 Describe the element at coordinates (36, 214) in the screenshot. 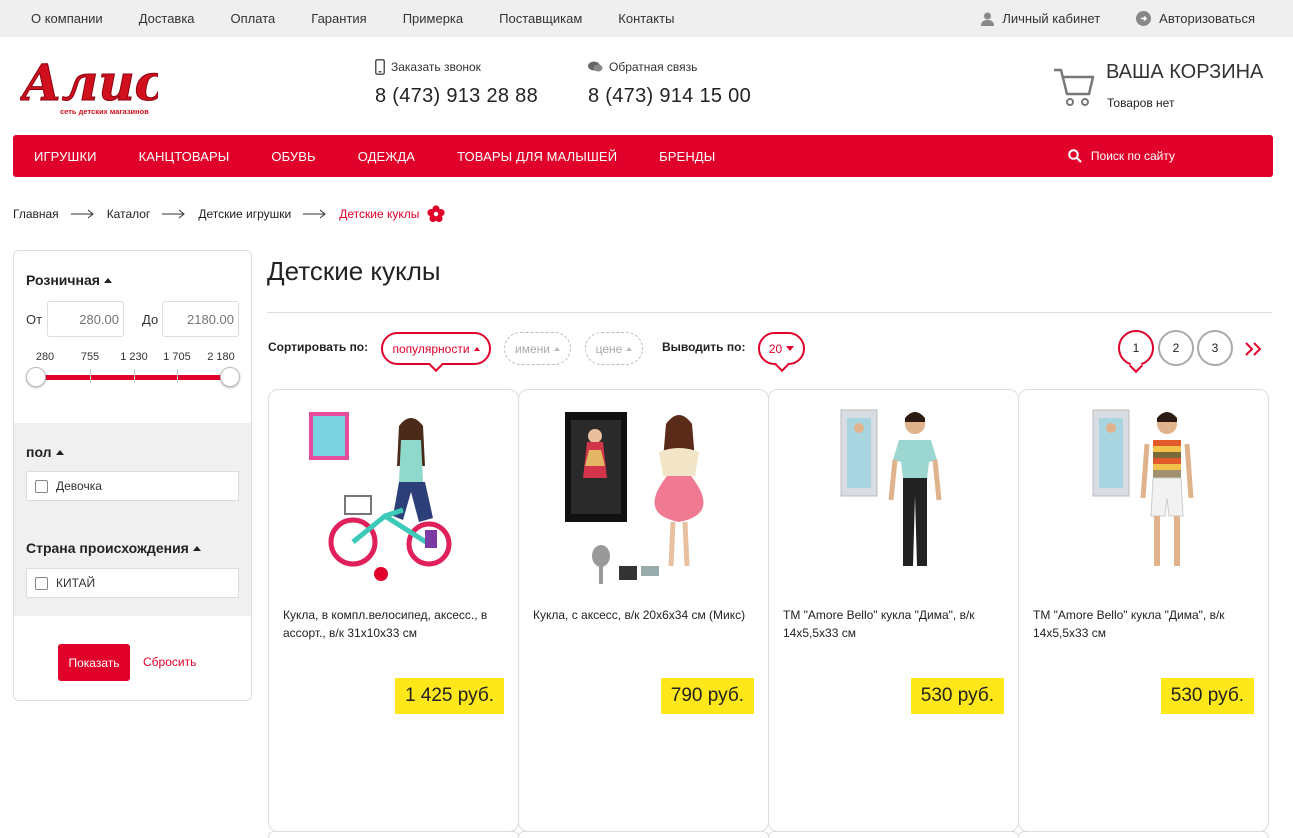

I see `breadcrumb-home: Главная` at that location.